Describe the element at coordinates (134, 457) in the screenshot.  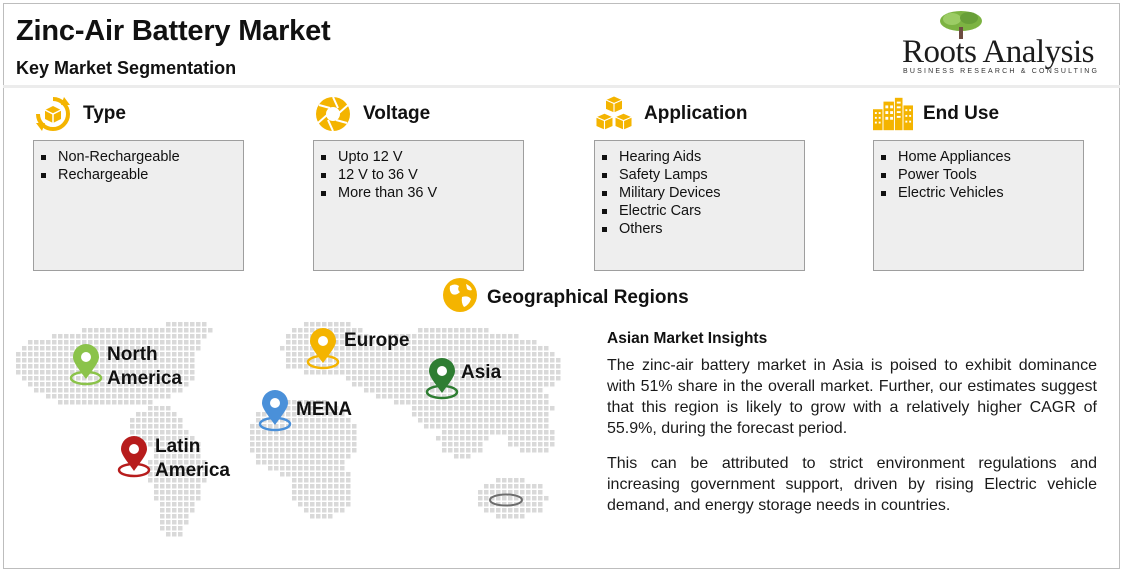
I see `latin-america-pin-icon` at that location.